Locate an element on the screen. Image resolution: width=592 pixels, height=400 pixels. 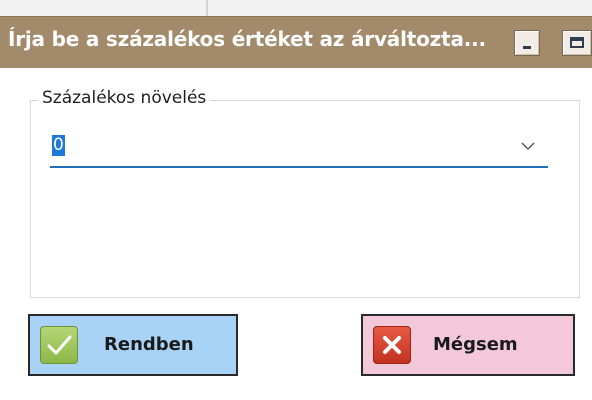
groupbox-legend: Százalékos növelés is located at coordinates (124, 98).